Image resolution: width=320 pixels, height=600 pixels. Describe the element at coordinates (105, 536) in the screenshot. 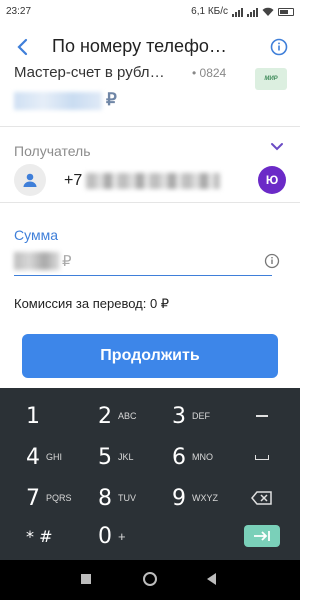

I see `key-digit: 0` at that location.